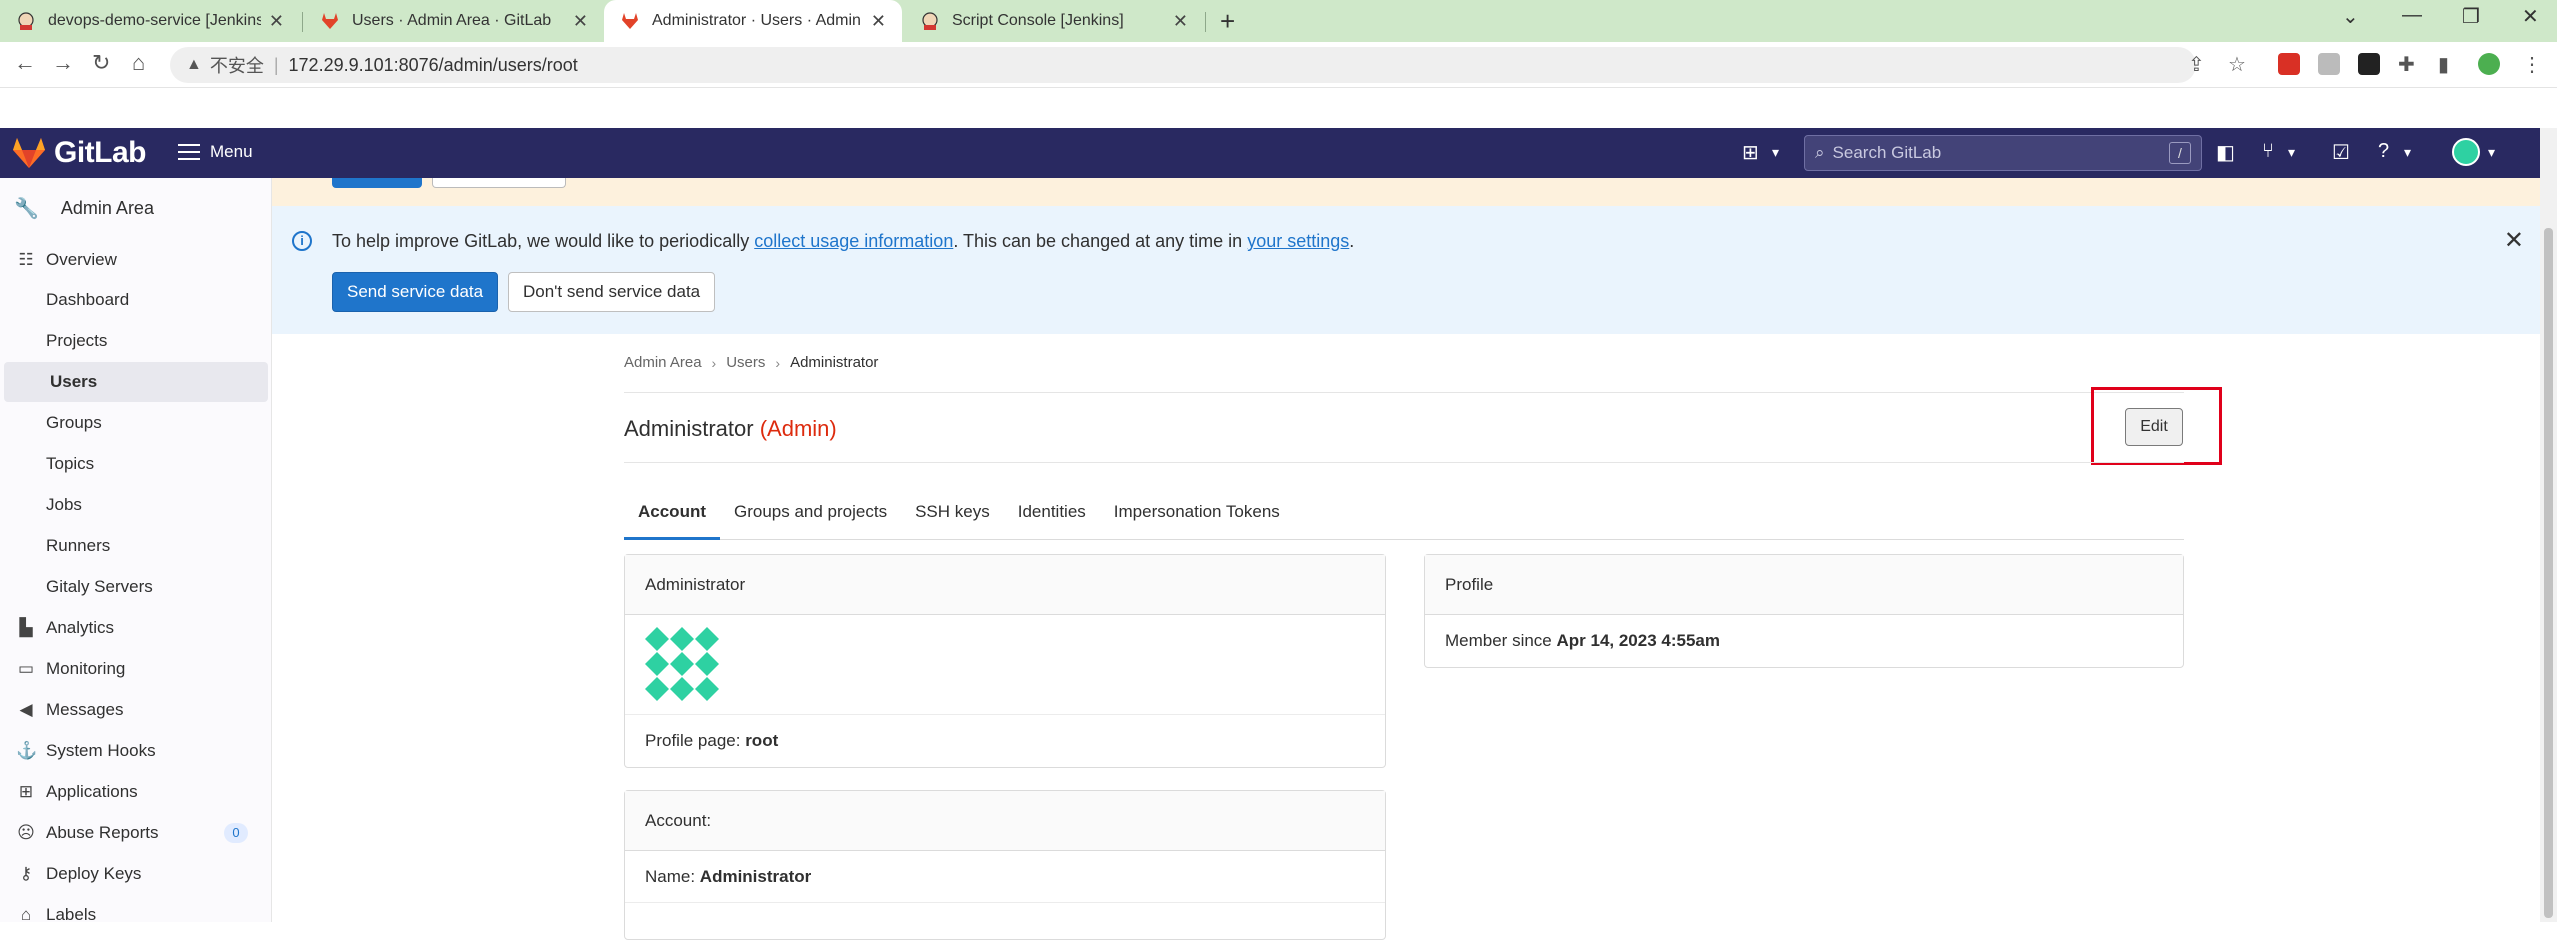 Image resolution: width=2557 pixels, height=940 pixels. Describe the element at coordinates (672, 515) in the screenshot. I see `tab-account: Account` at that location.